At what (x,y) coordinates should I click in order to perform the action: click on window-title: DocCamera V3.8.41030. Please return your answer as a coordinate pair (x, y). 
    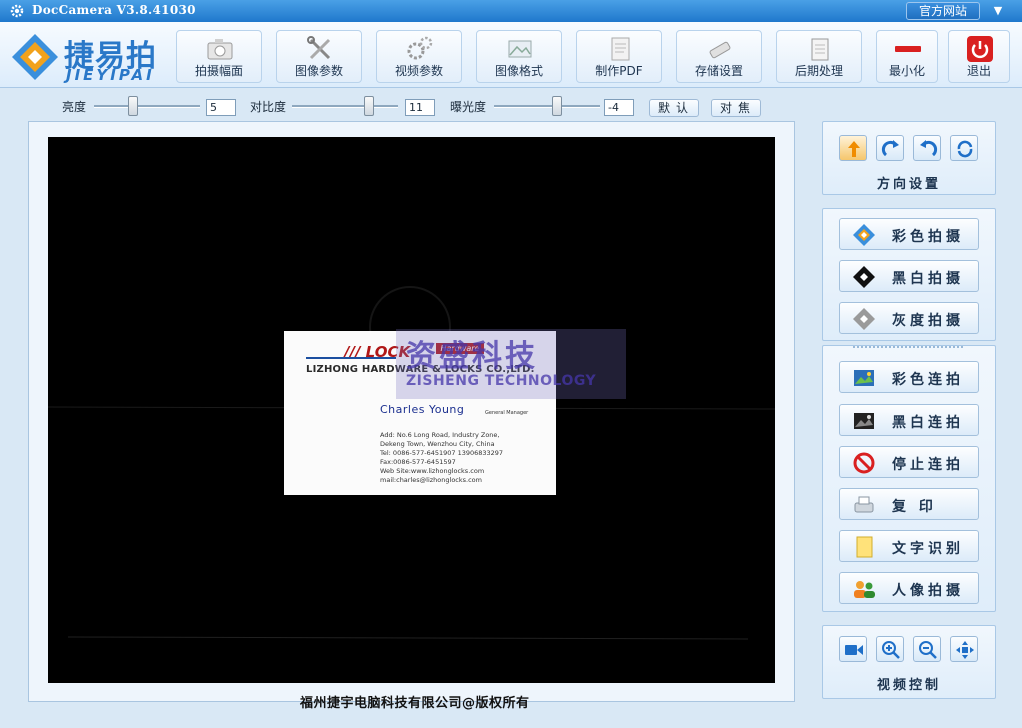
    Looking at the image, I should click on (114, 10).